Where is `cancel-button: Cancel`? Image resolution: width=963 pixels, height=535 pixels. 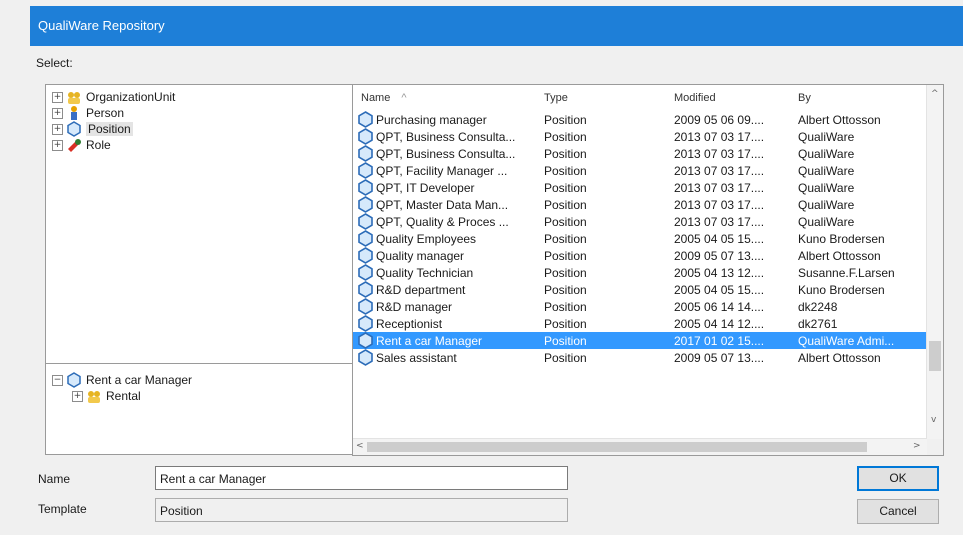
cancel-button: Cancel is located at coordinates (898, 511).